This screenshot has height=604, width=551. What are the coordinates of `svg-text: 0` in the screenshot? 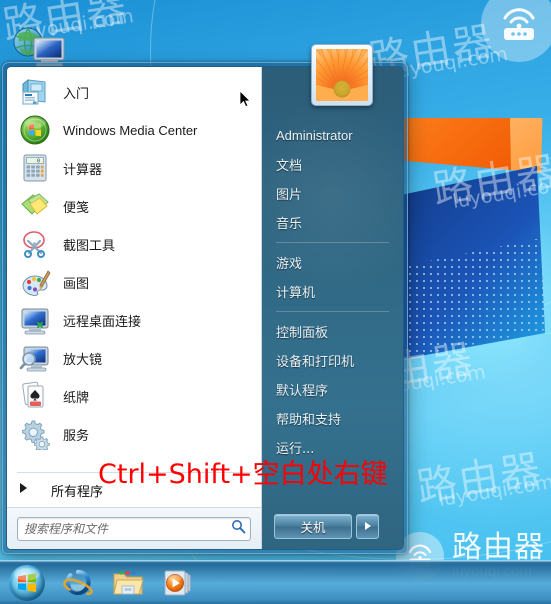 It's located at (38, 162).